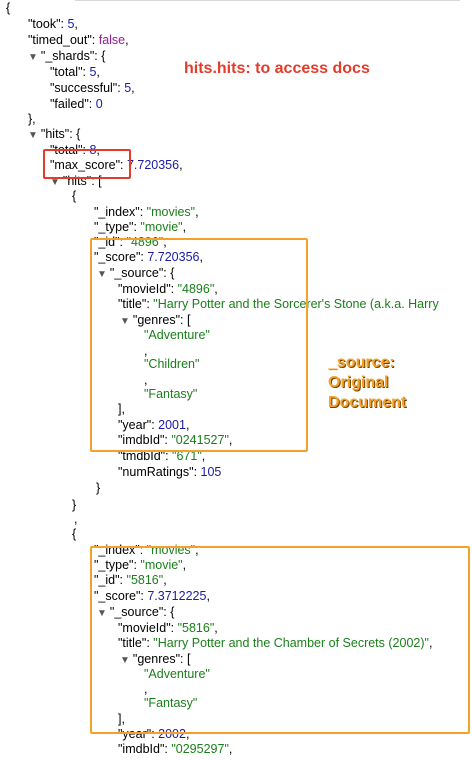  Describe the element at coordinates (146, 212) in the screenshot. I see `field-index: "_index": "movies",` at that location.